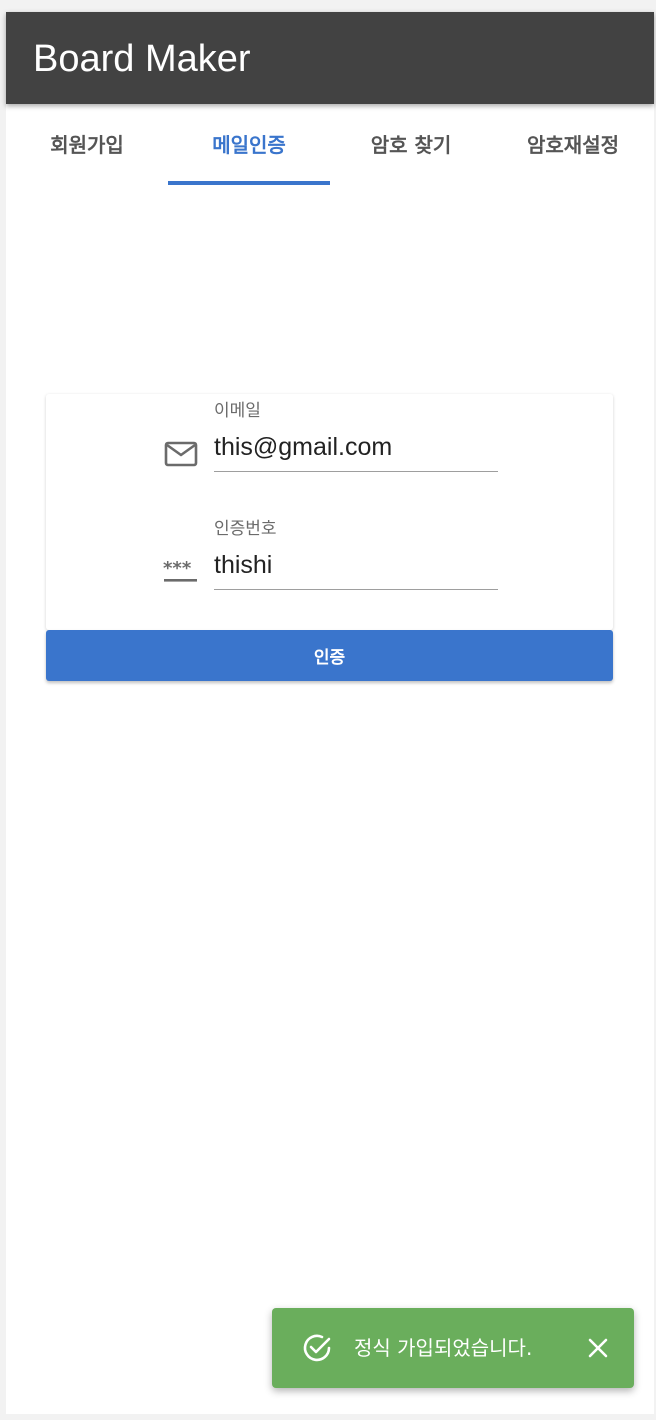 The width and height of the screenshot is (656, 1420). What do you see at coordinates (237, 411) in the screenshot?
I see `email-label: 이메일` at bounding box center [237, 411].